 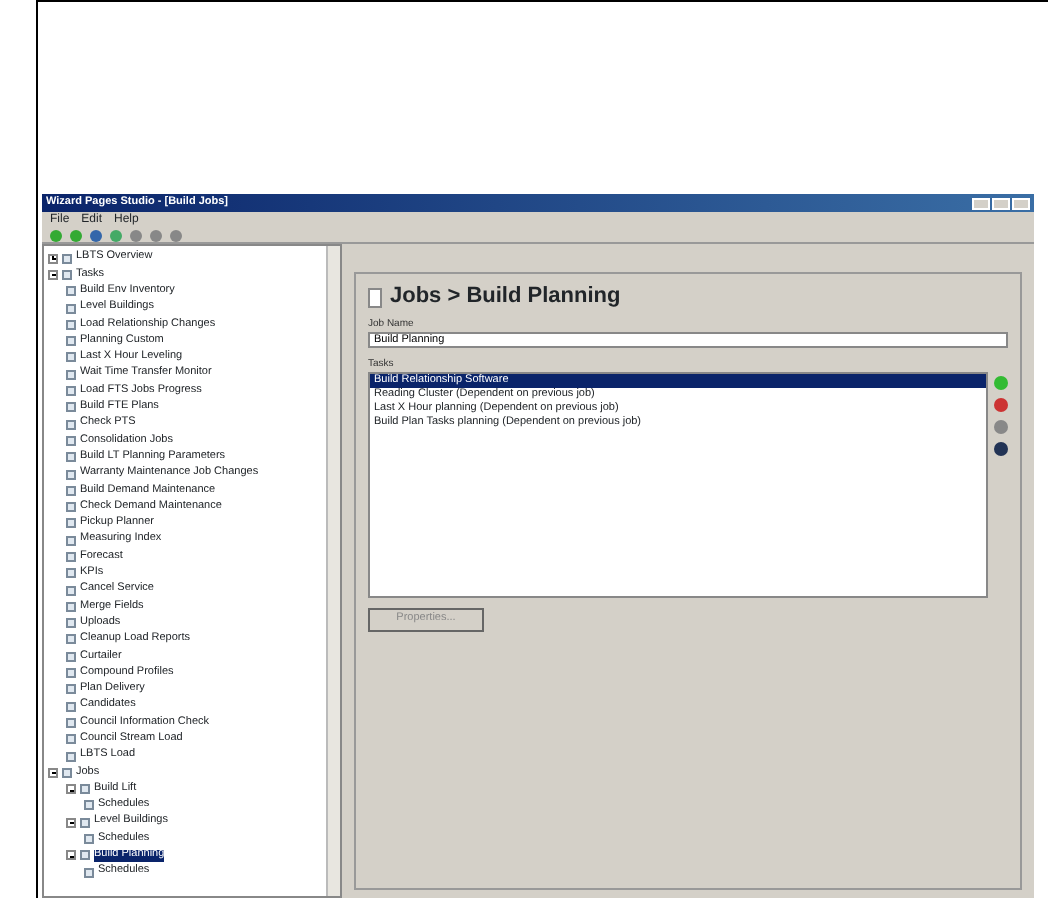 What do you see at coordinates (1001, 203) in the screenshot?
I see `maximize-button` at bounding box center [1001, 203].